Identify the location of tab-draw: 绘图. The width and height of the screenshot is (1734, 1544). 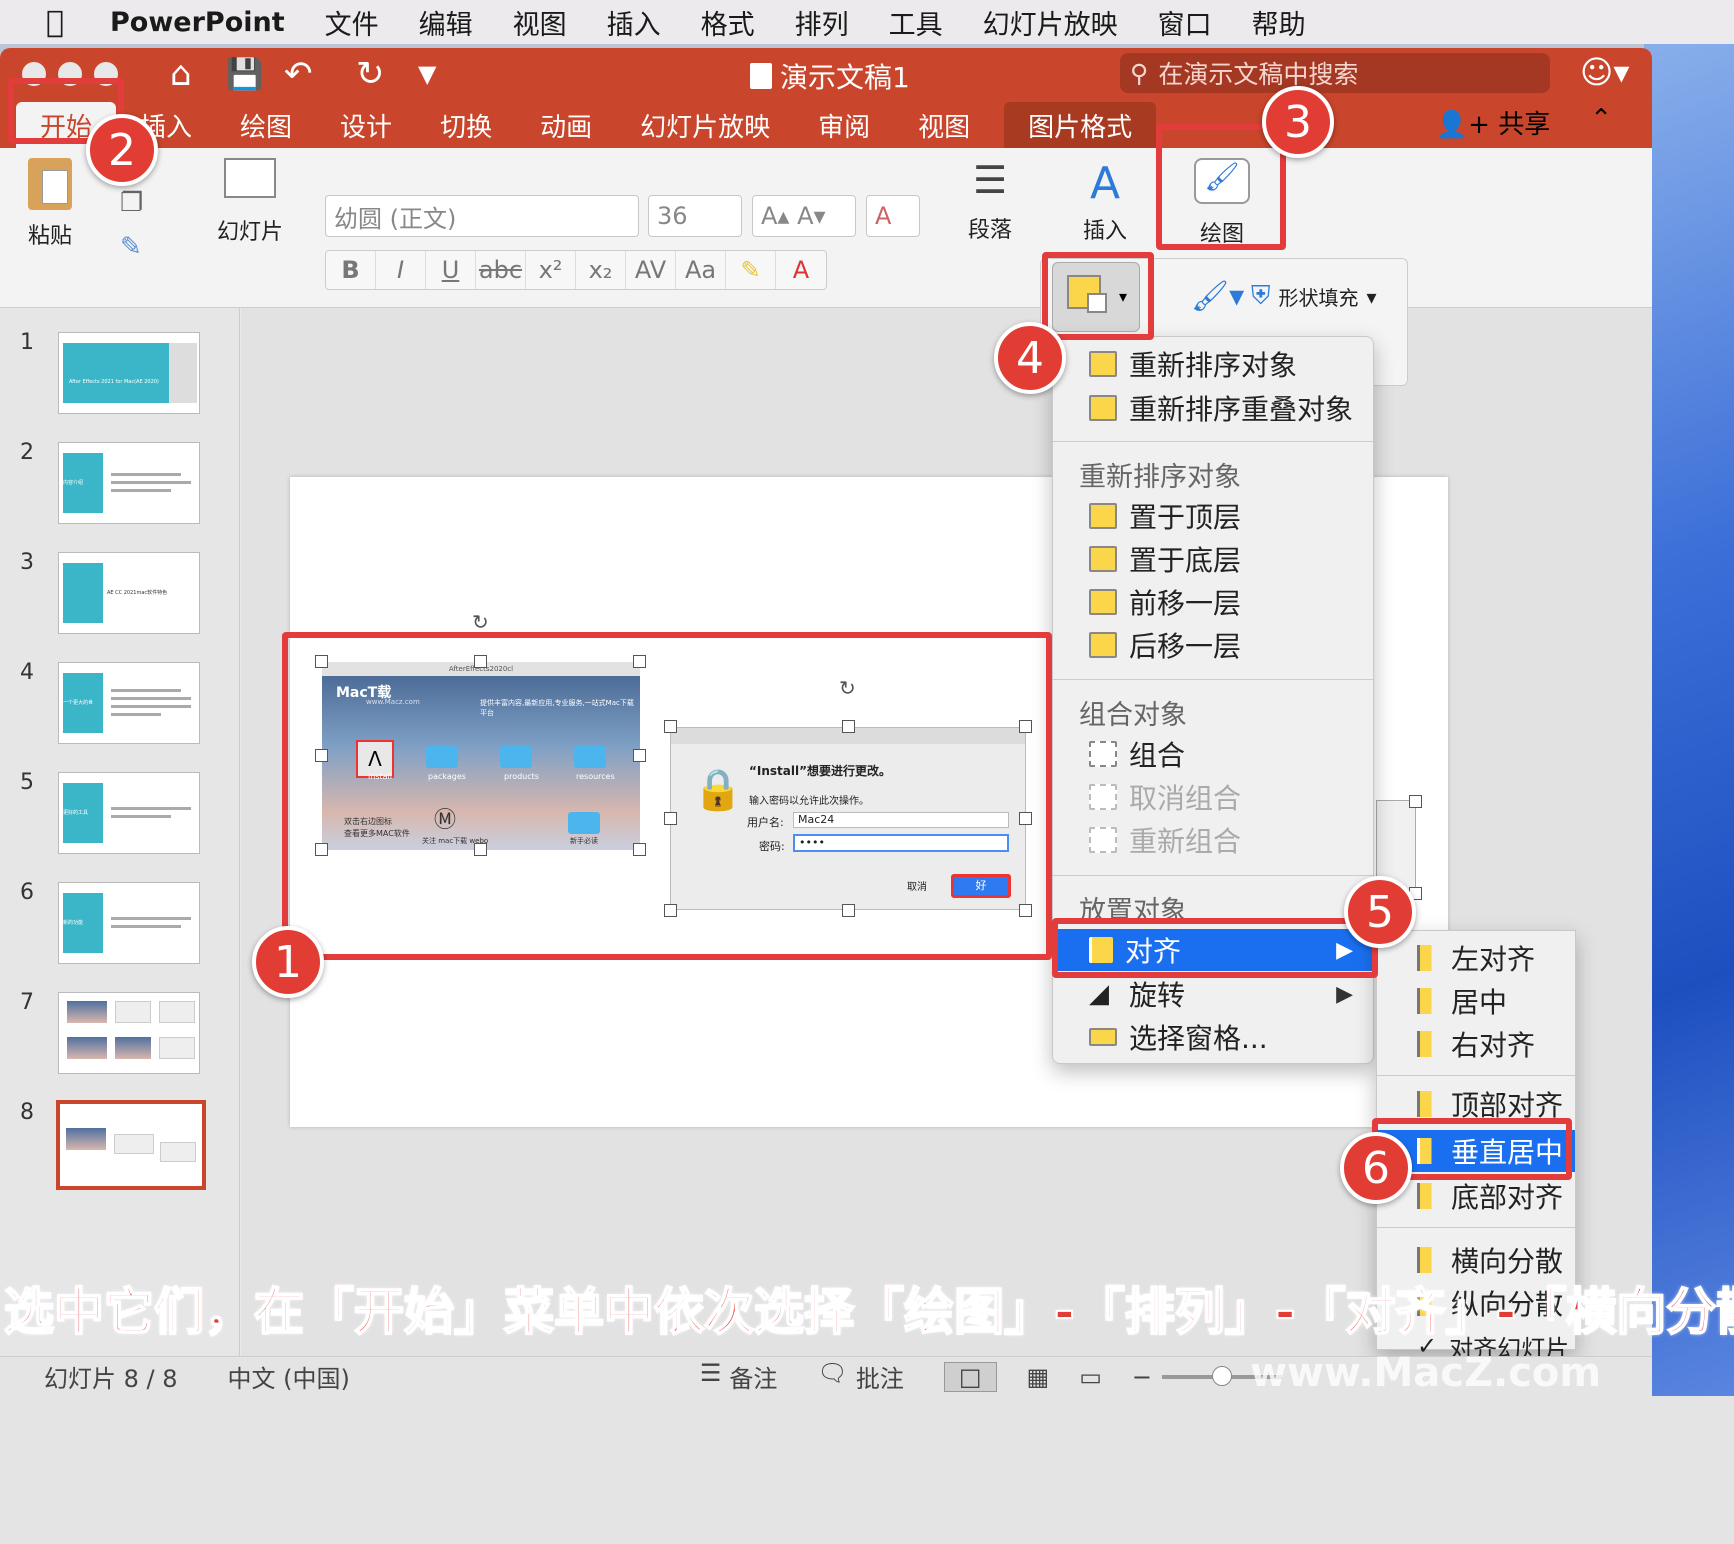
(266, 125).